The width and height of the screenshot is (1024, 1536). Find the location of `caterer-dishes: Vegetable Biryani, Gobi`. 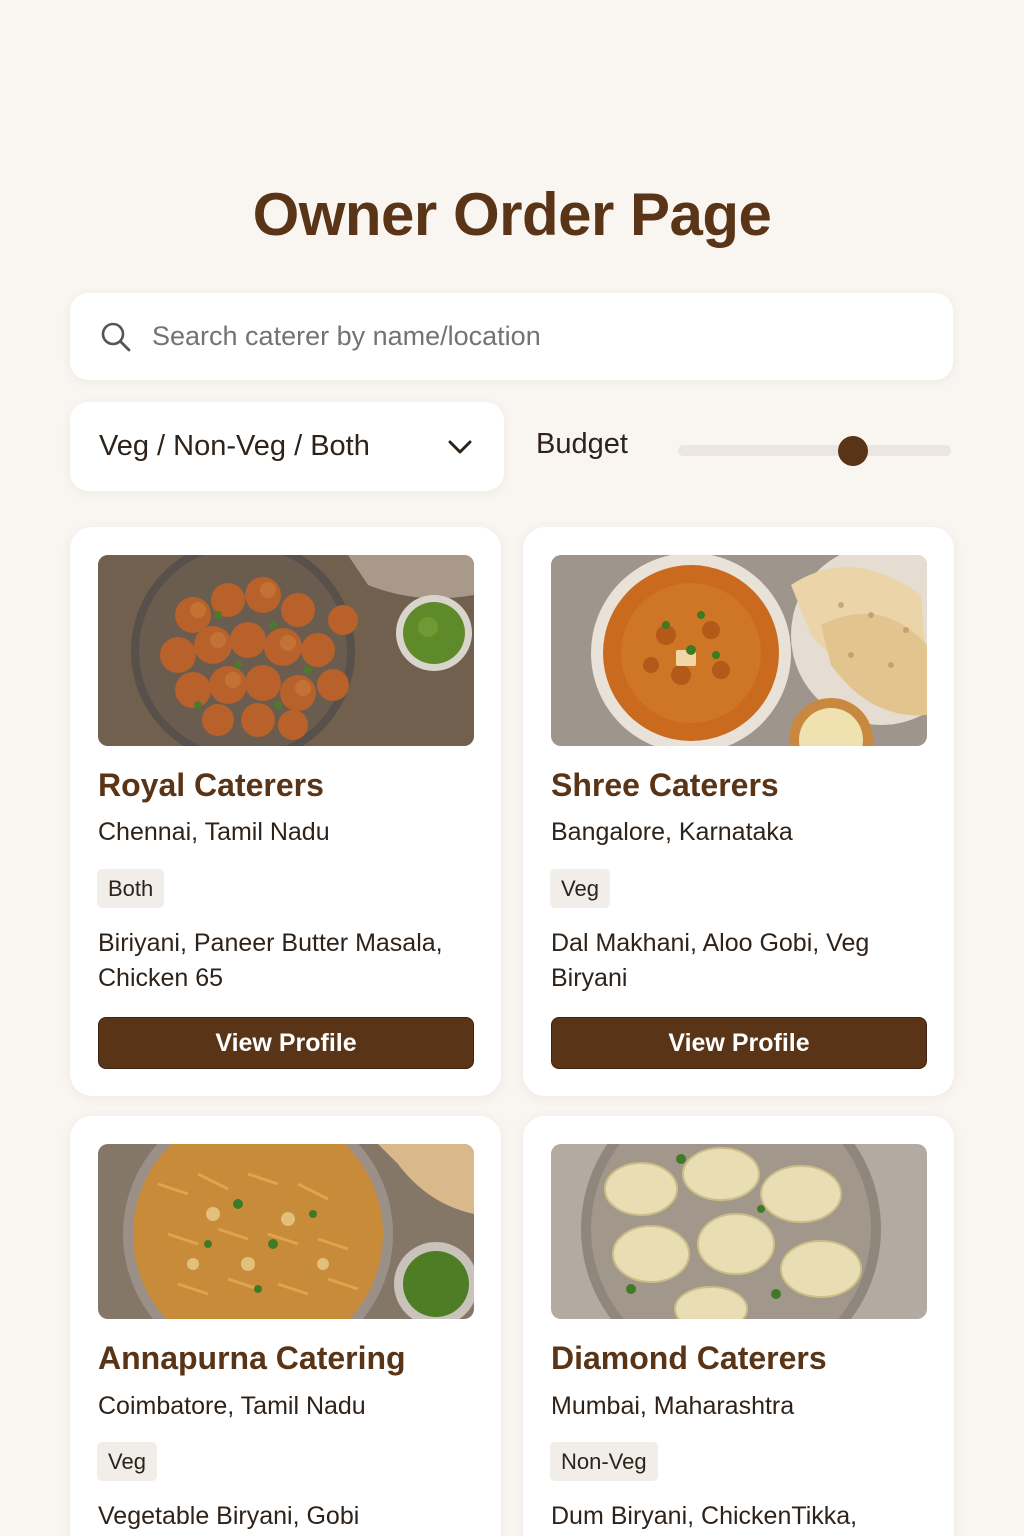

caterer-dishes: Vegetable Biryani, Gobi is located at coordinates (229, 1516).